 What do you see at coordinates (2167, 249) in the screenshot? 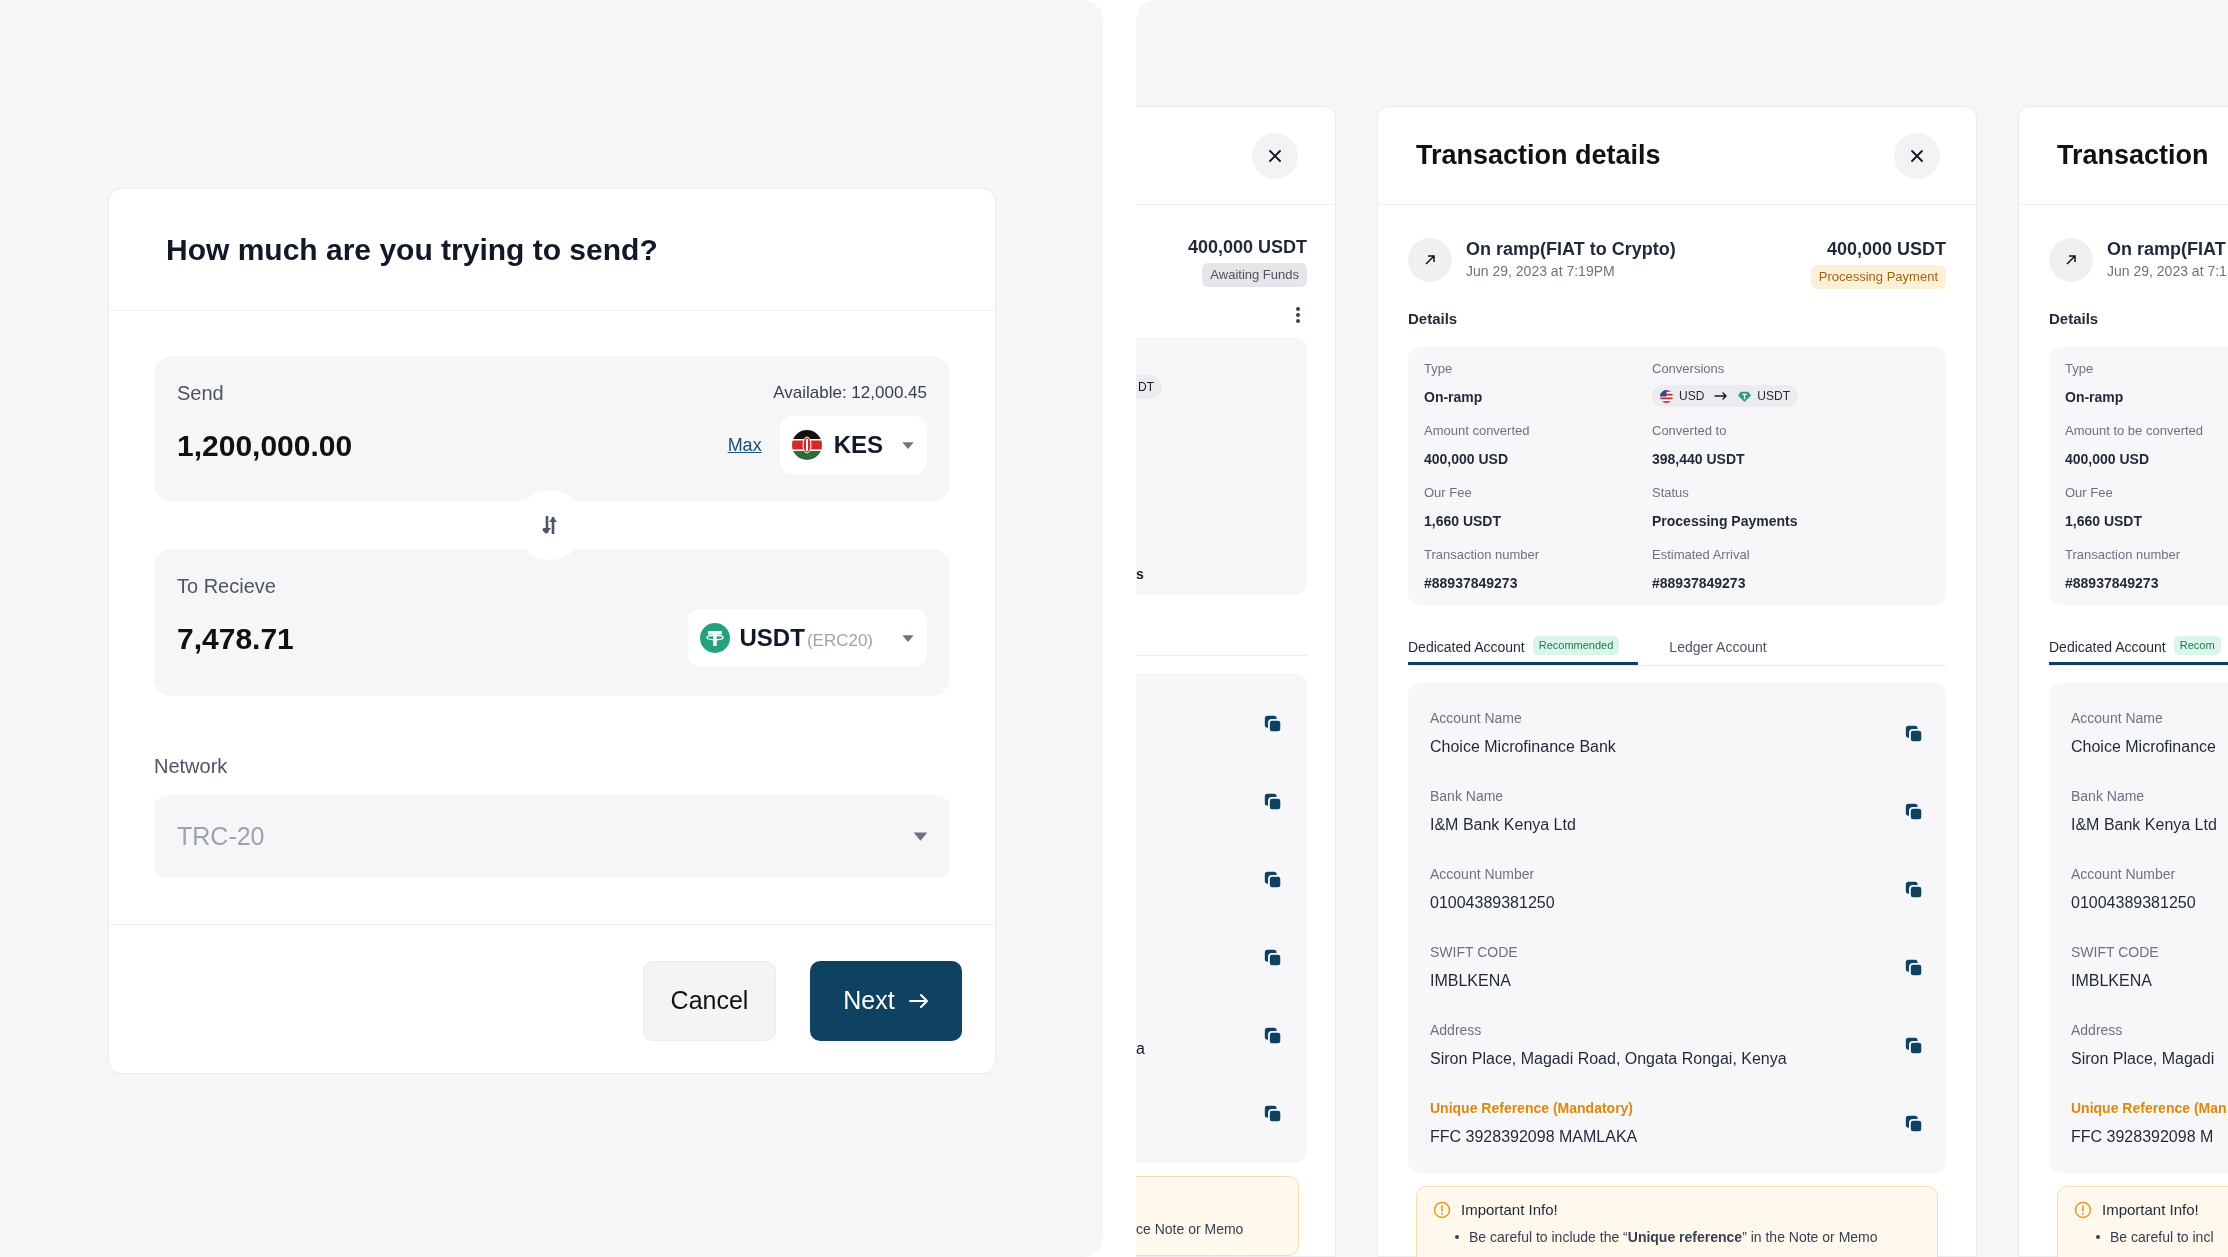
I see `transaction-title: On ramp(FIAT` at bounding box center [2167, 249].